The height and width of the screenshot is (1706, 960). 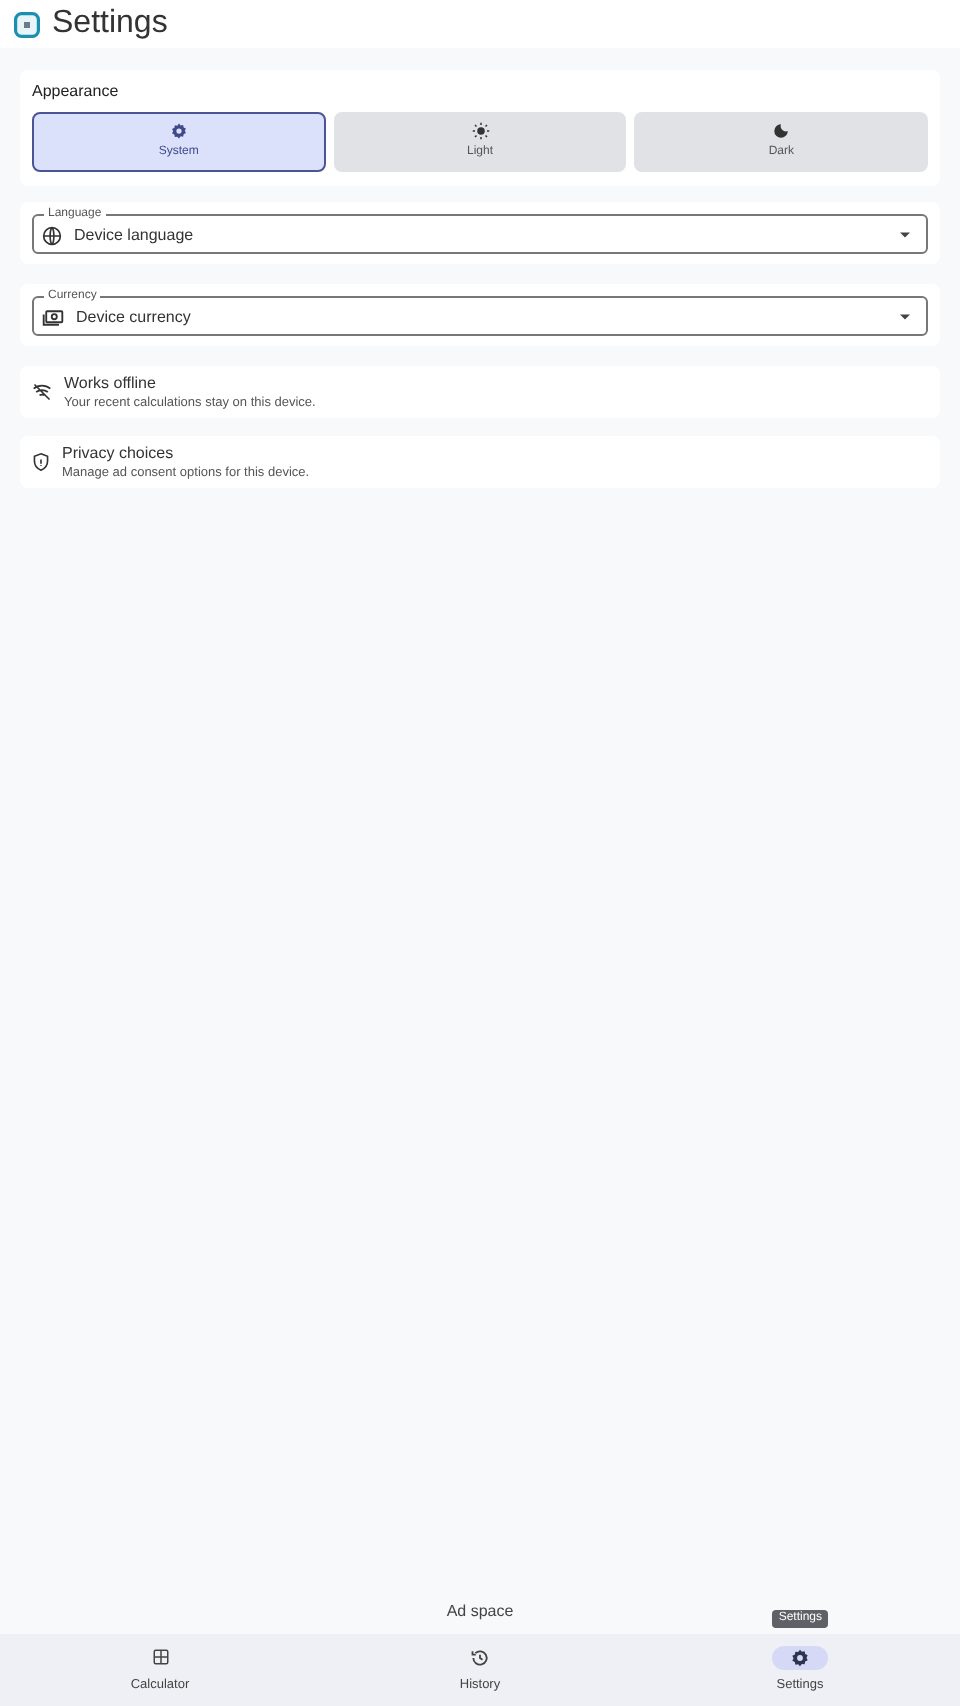 I want to click on sun-icon, so click(x=480, y=131).